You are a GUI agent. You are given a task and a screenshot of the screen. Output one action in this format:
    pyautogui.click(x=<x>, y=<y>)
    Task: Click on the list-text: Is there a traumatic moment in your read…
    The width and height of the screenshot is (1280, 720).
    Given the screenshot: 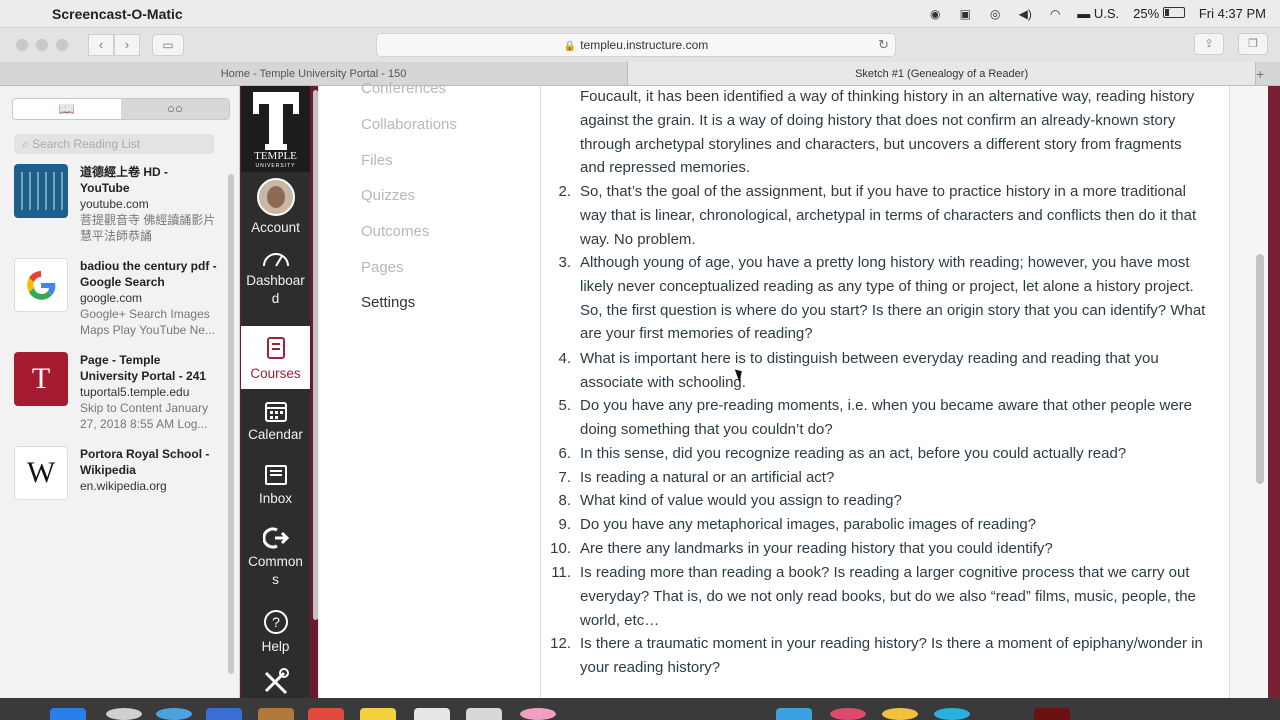 What is the action you would take?
    pyautogui.click(x=891, y=655)
    